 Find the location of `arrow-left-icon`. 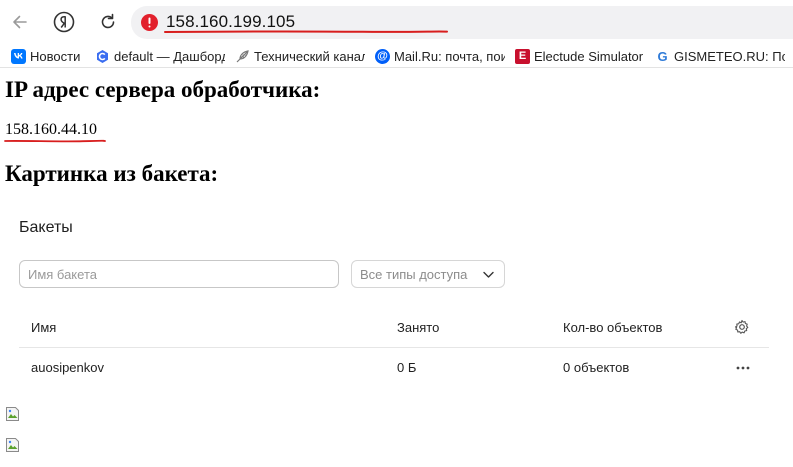

arrow-left-icon is located at coordinates (20, 22).